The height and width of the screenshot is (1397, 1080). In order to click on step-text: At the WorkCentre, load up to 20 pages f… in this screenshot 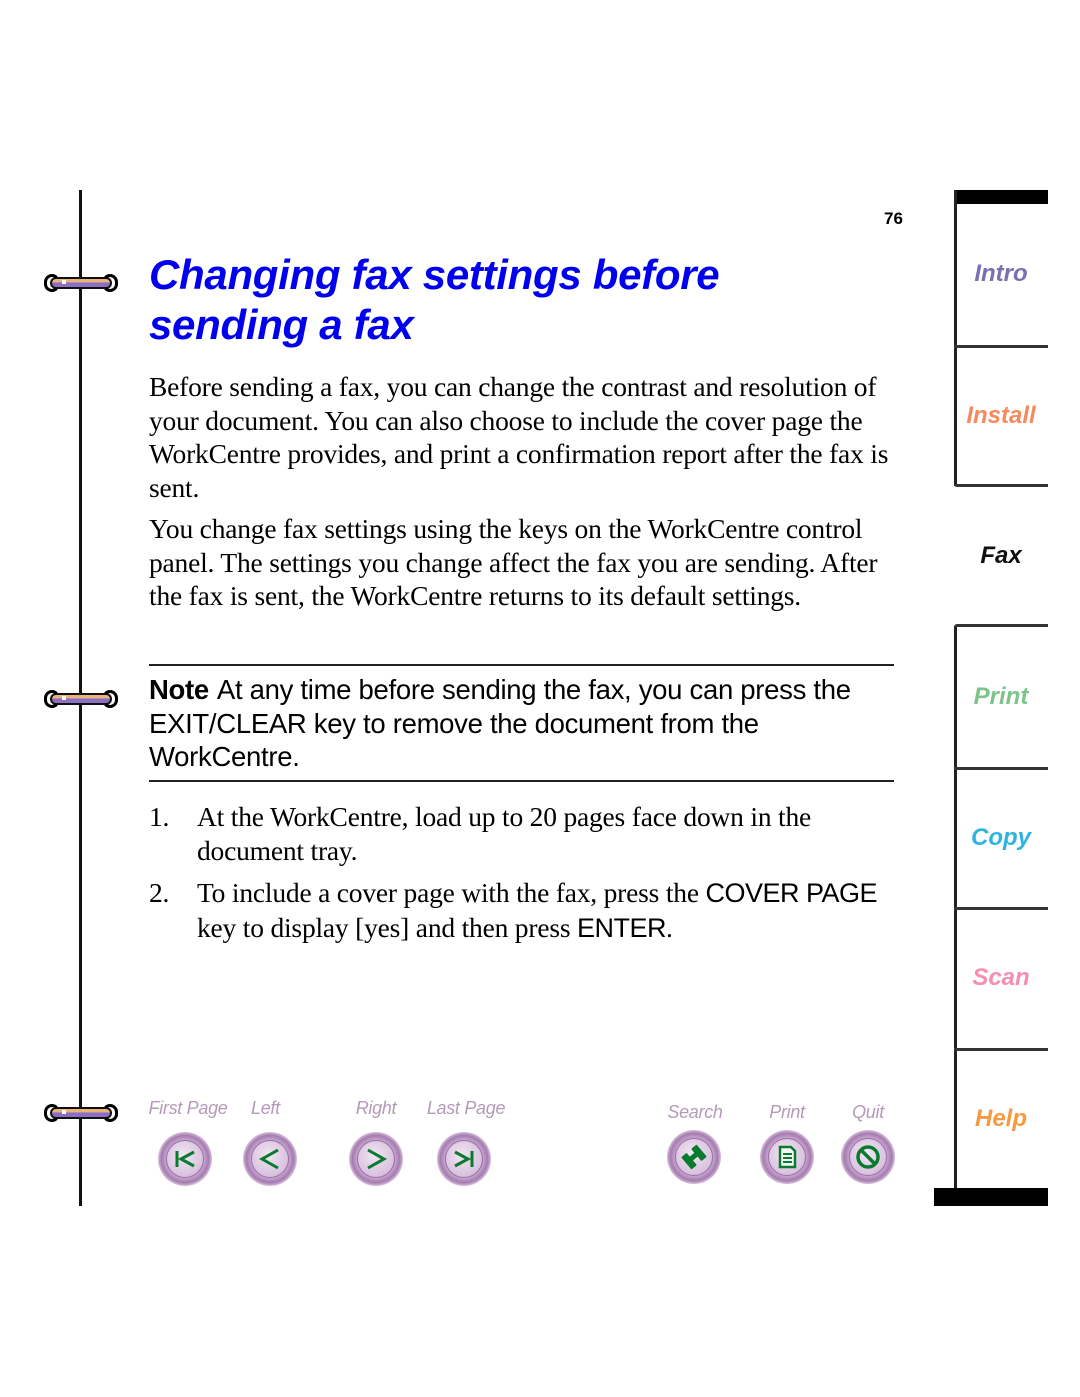, I will do `click(504, 833)`.